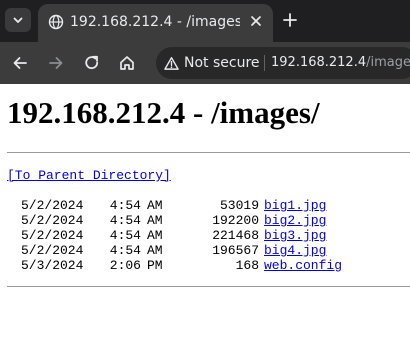  I want to click on address-bar: Not secure 192.168.212.4/images/, so click(283, 63).